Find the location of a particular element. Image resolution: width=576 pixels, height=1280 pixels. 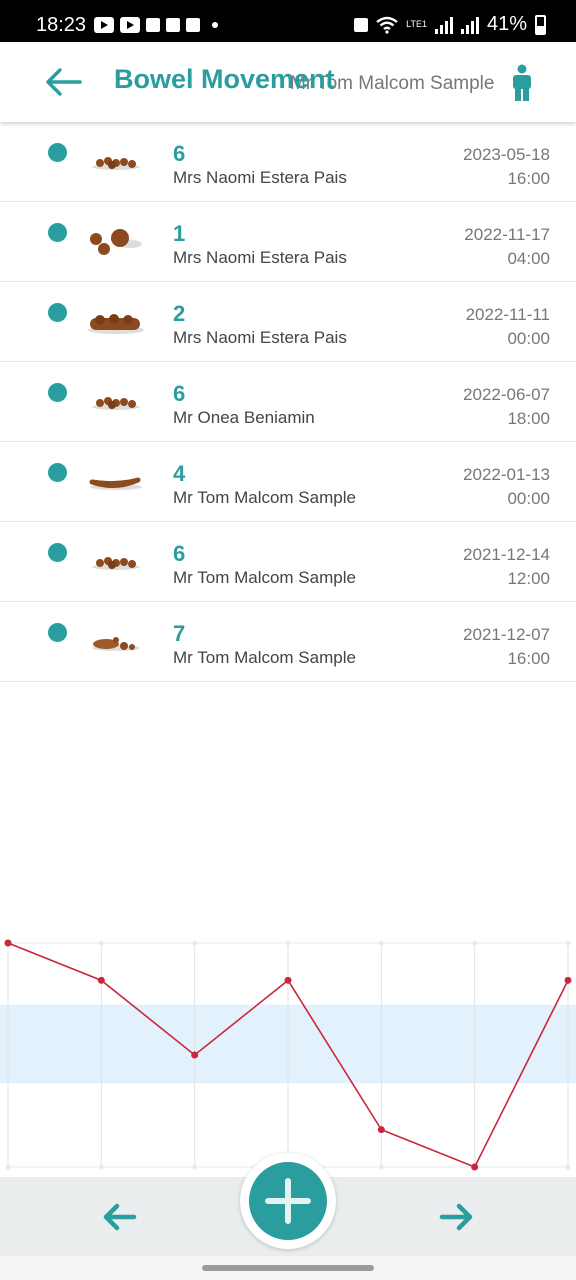

system-nav-bar is located at coordinates (288, 1268).